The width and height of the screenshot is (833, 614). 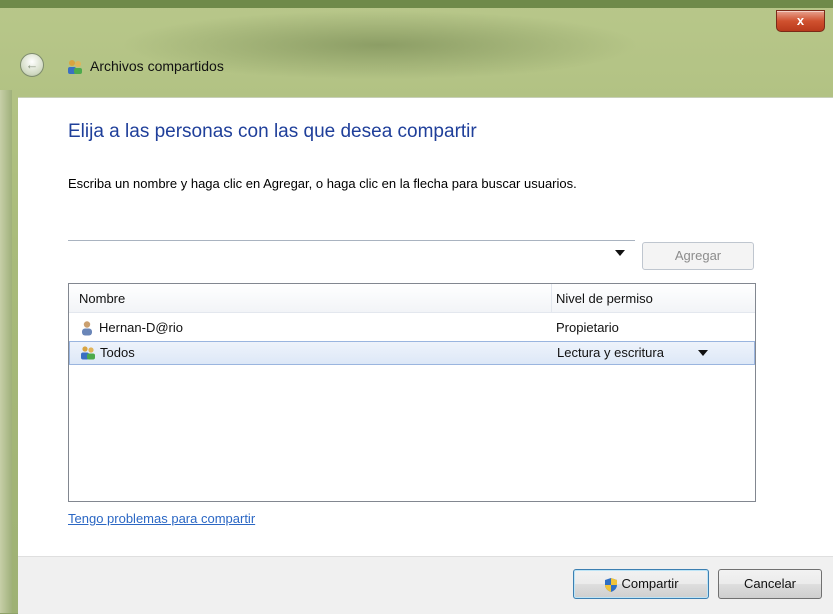 I want to click on column-header-name: Nombre, so click(x=102, y=298).